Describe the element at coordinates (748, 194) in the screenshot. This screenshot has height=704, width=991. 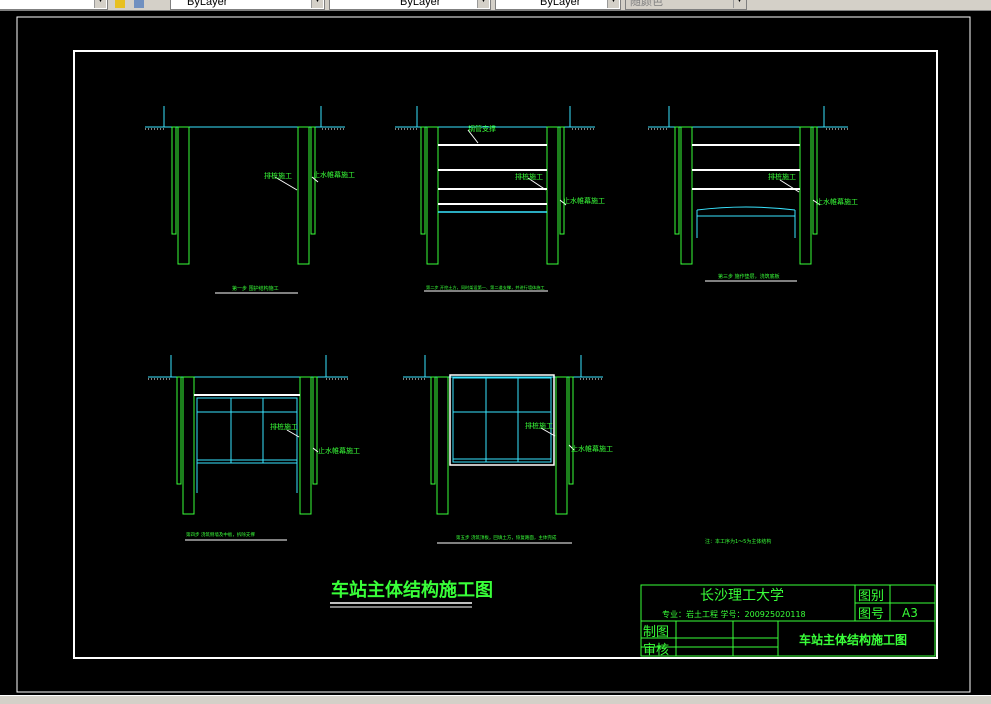
I see `stage-3-section` at that location.